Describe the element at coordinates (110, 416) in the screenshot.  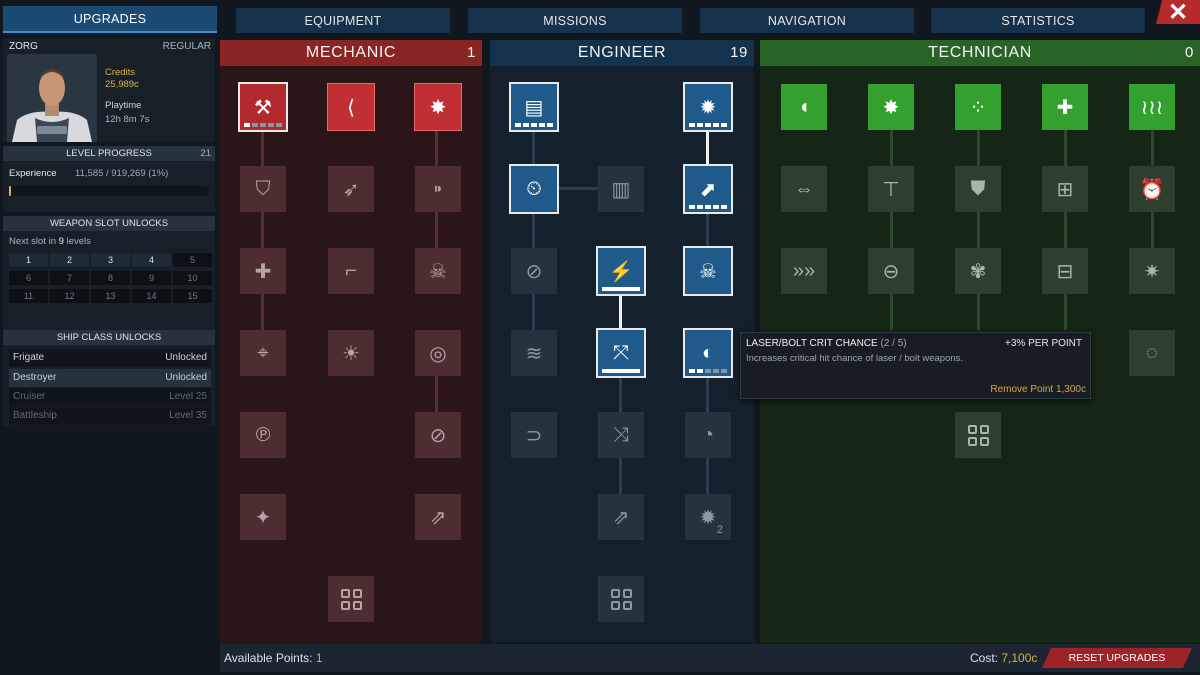
I see `ship-row-battleship: Battleship Level 35` at that location.